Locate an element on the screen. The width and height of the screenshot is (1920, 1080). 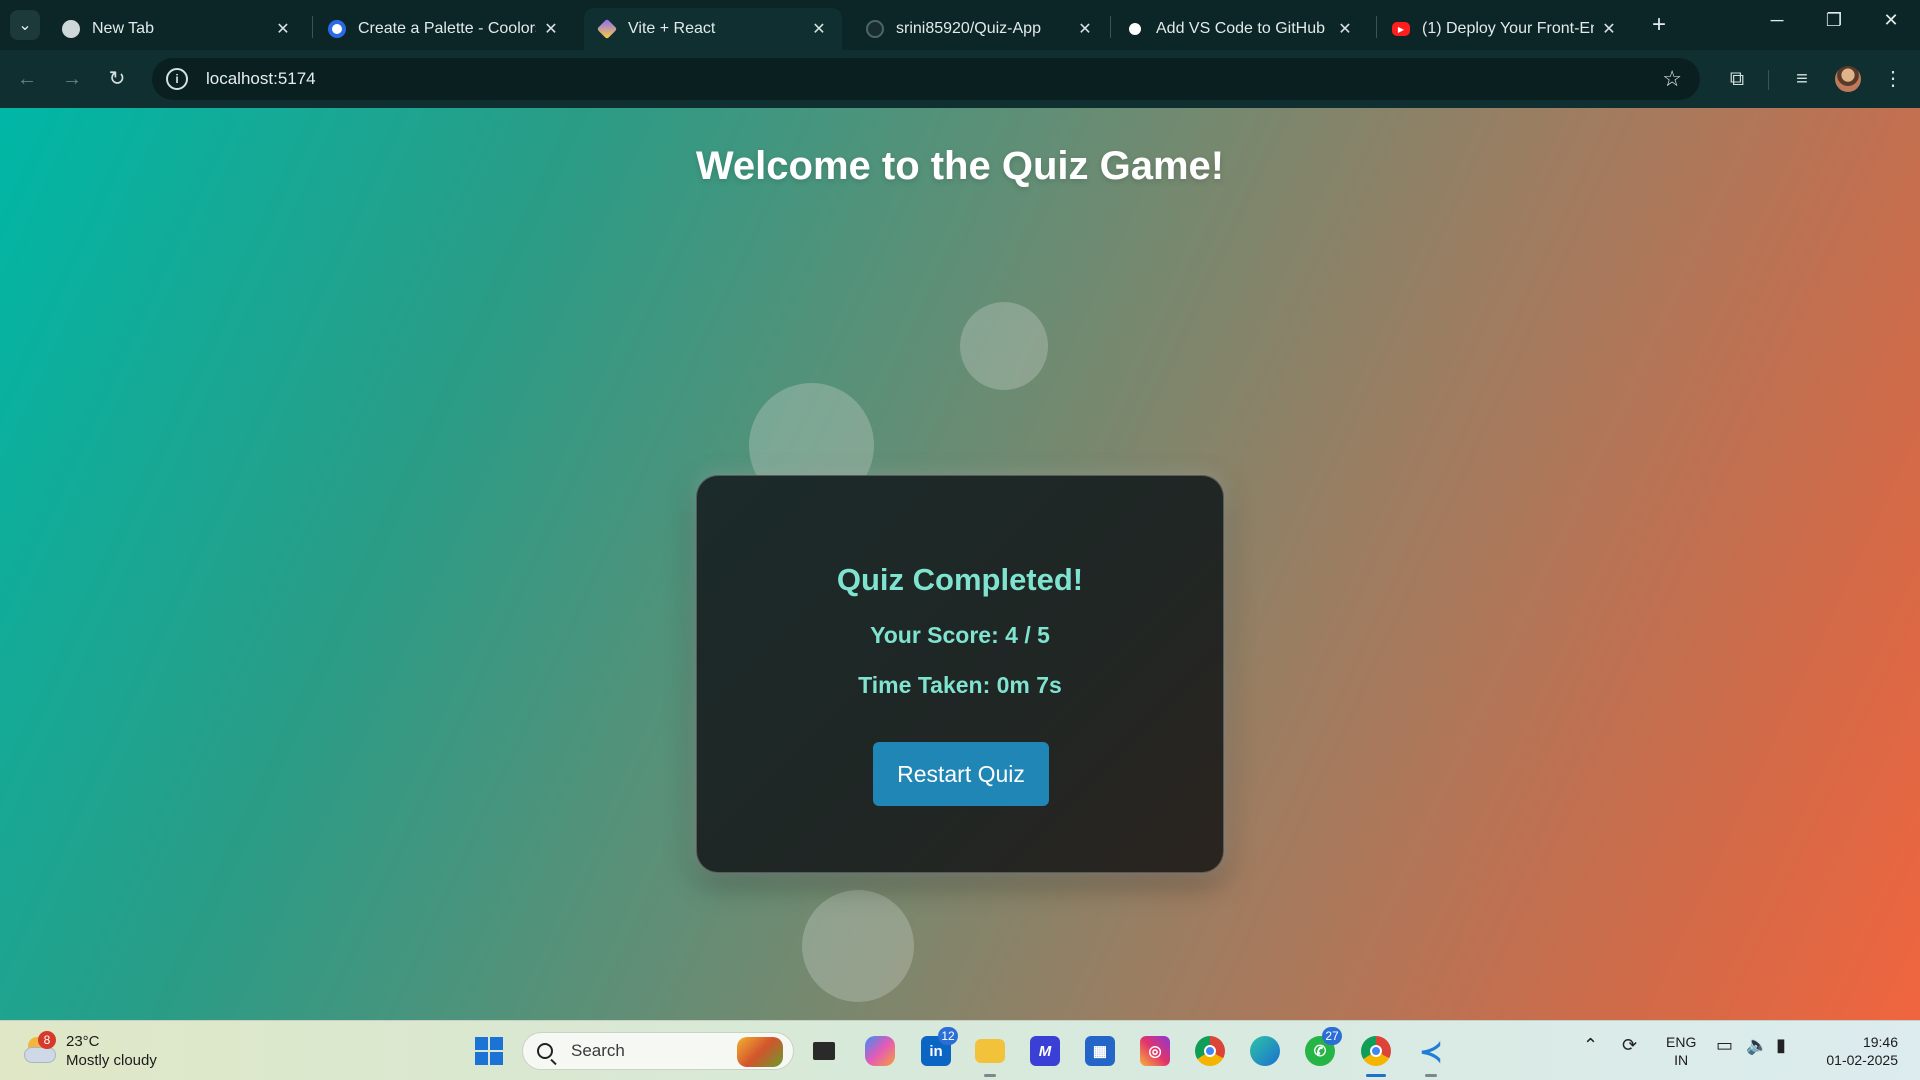
search-highlight-icon is located at coordinates (760, 1052).